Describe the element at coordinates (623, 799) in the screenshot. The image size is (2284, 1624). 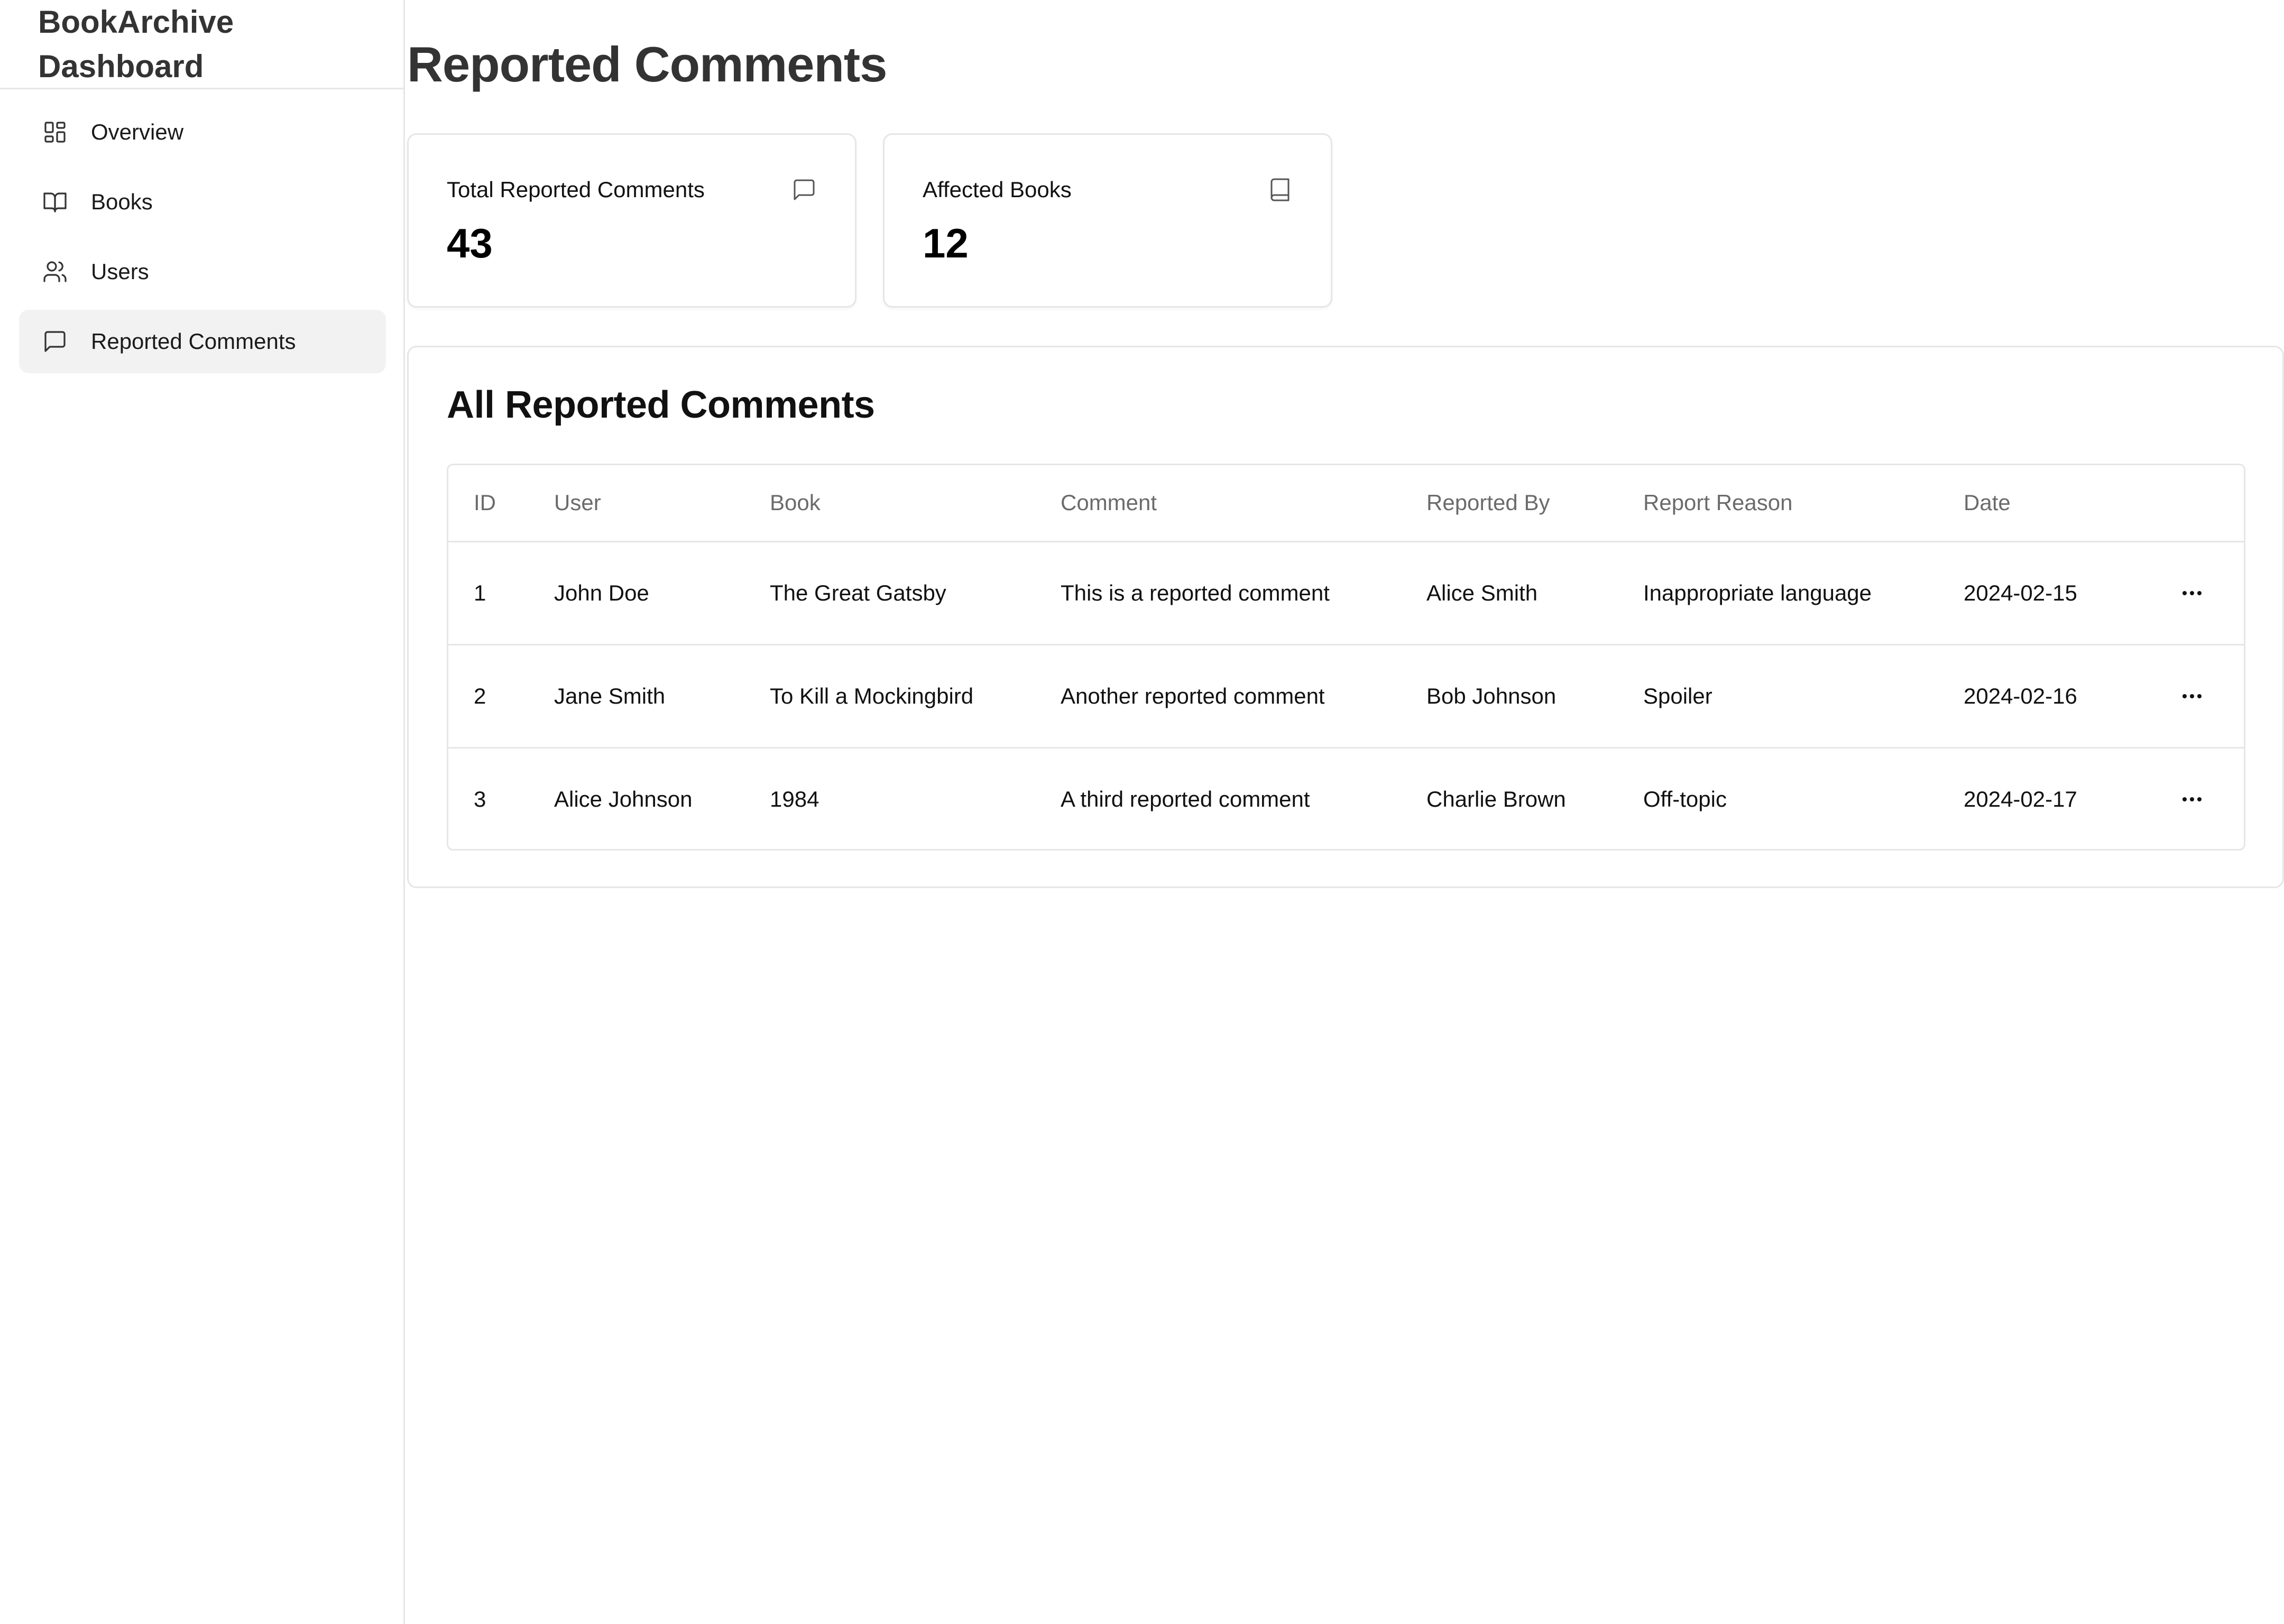
I see `cell-user: Alice Johnson` at that location.